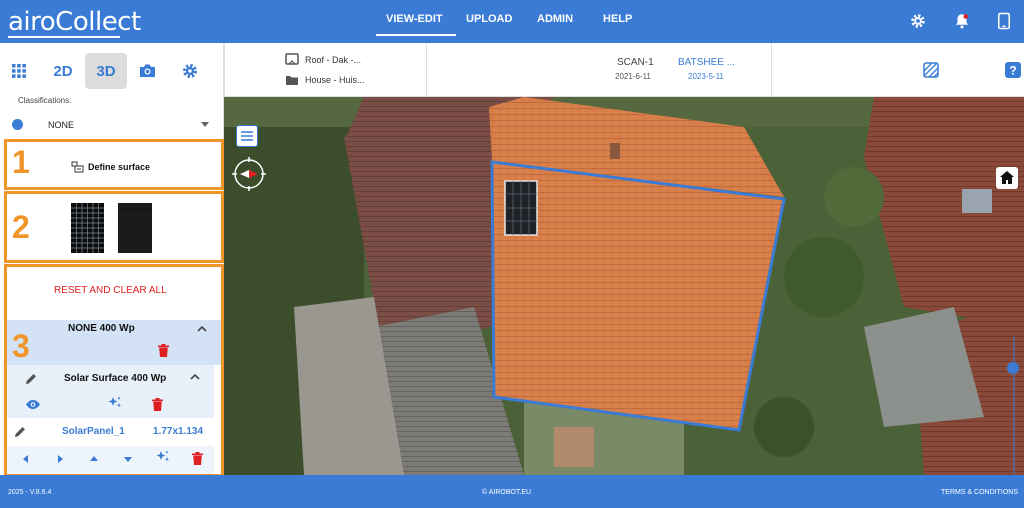 This screenshot has height=508, width=1024. Describe the element at coordinates (489, 19) in the screenshot. I see `nav-upload: UPLOAD` at that location.